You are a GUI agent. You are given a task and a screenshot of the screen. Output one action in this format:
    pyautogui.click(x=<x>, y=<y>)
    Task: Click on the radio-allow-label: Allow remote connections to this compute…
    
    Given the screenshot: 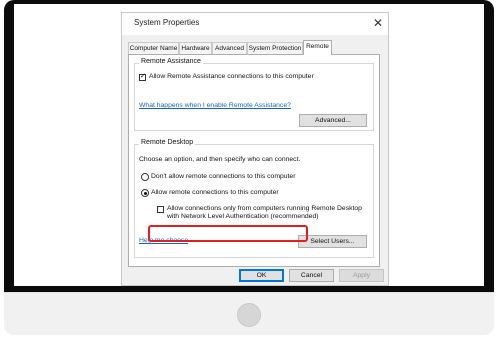 What is the action you would take?
    pyautogui.click(x=215, y=193)
    